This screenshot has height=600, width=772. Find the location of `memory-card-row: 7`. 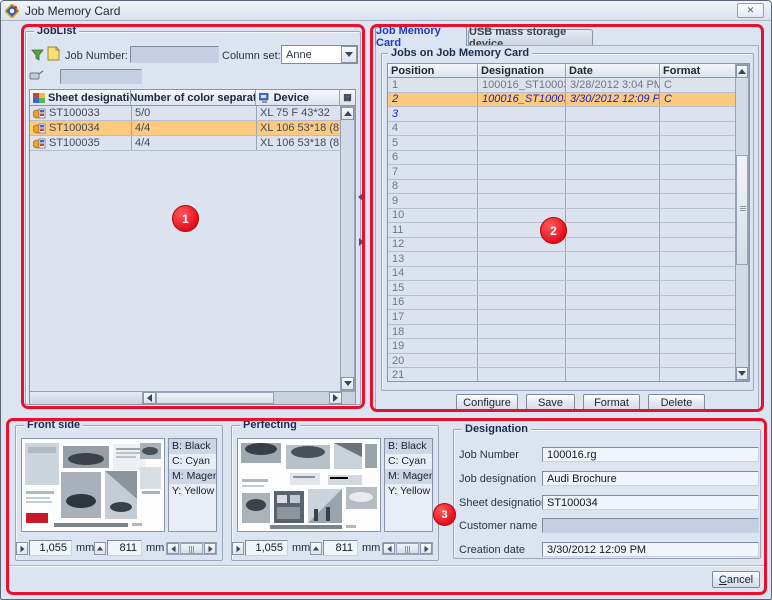

memory-card-row: 7 is located at coordinates (562, 172).